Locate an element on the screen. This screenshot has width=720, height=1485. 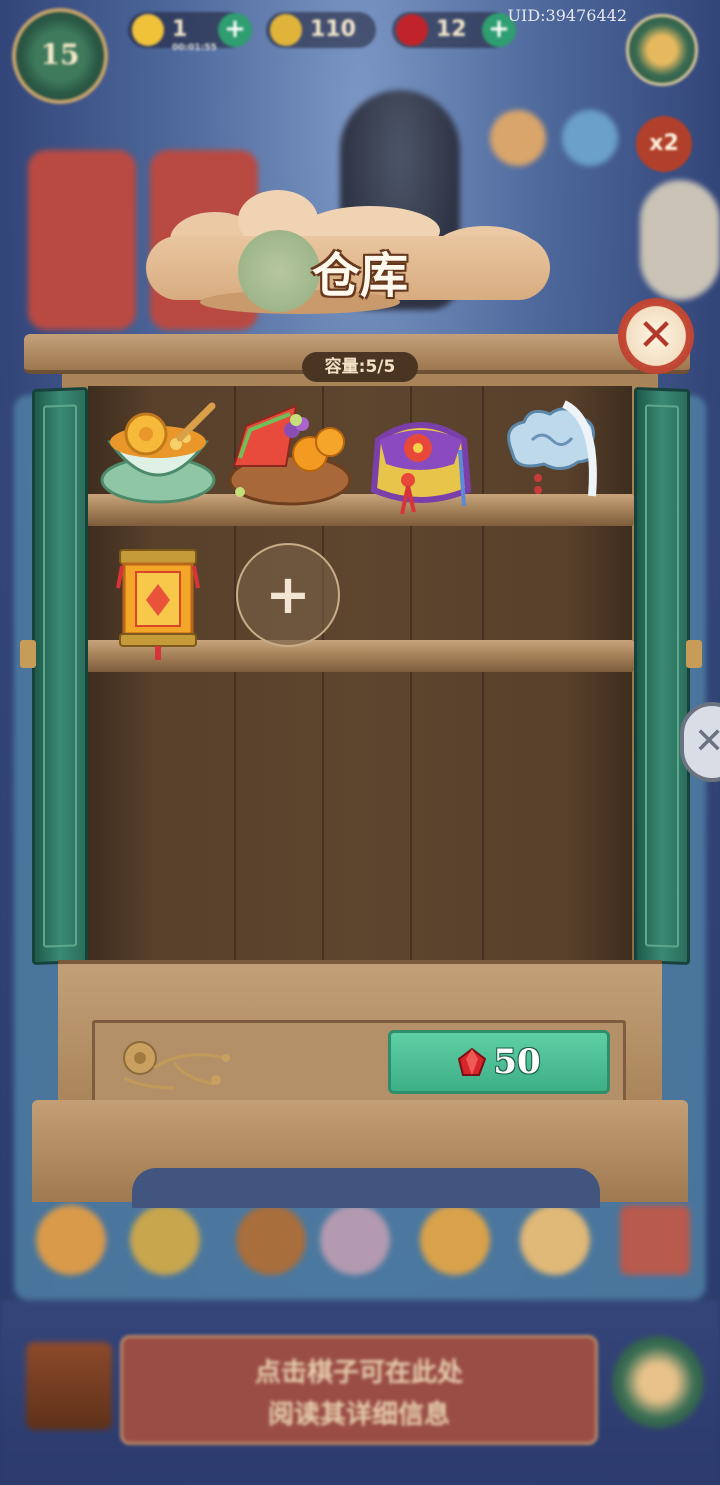
flower-carving-icon is located at coordinates (176, 1065).